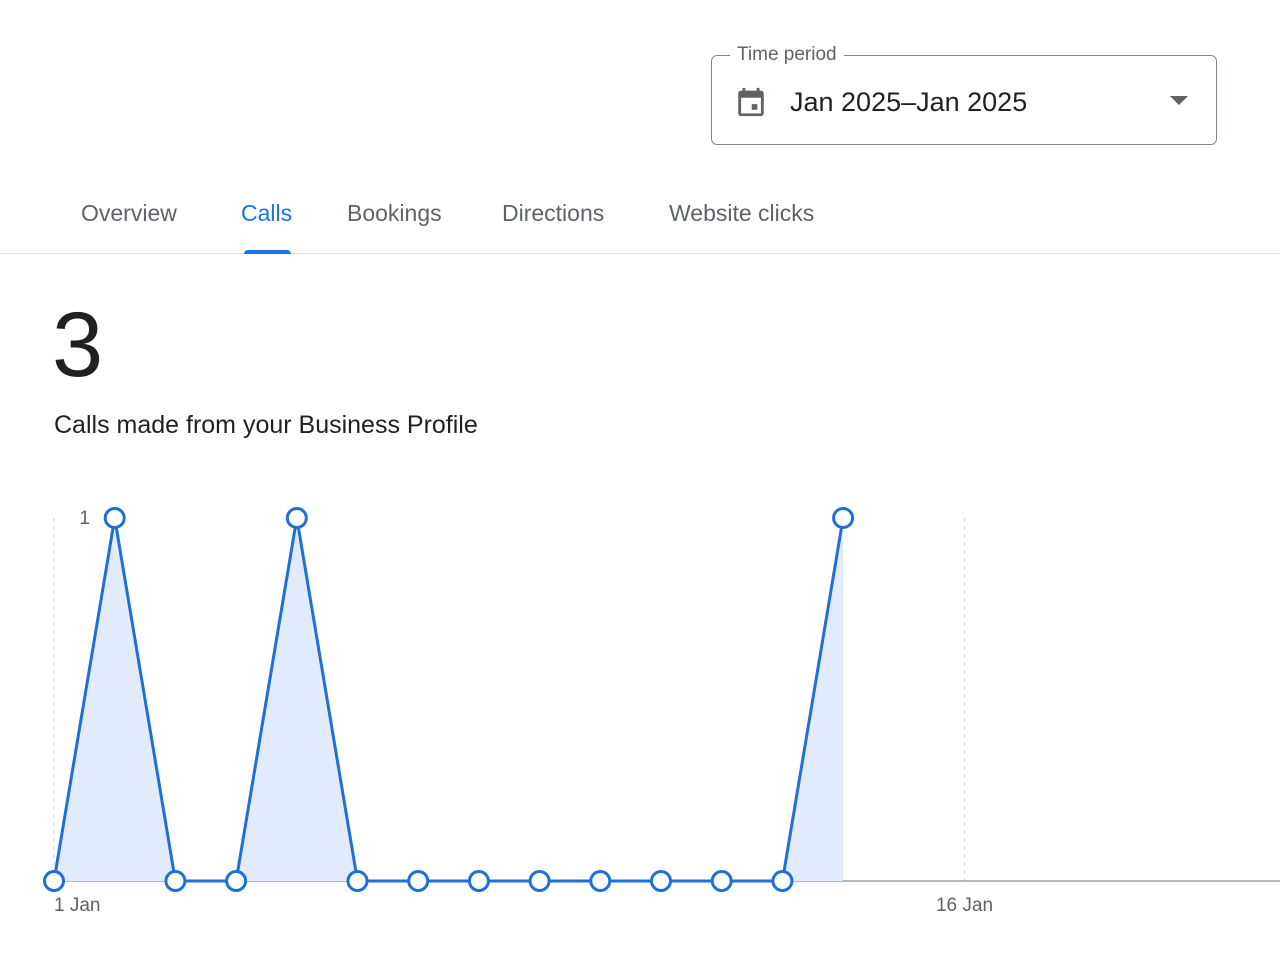 Image resolution: width=1280 pixels, height=961 pixels. What do you see at coordinates (964, 905) in the screenshot?
I see `x-tick-label: 16 Jan` at bounding box center [964, 905].